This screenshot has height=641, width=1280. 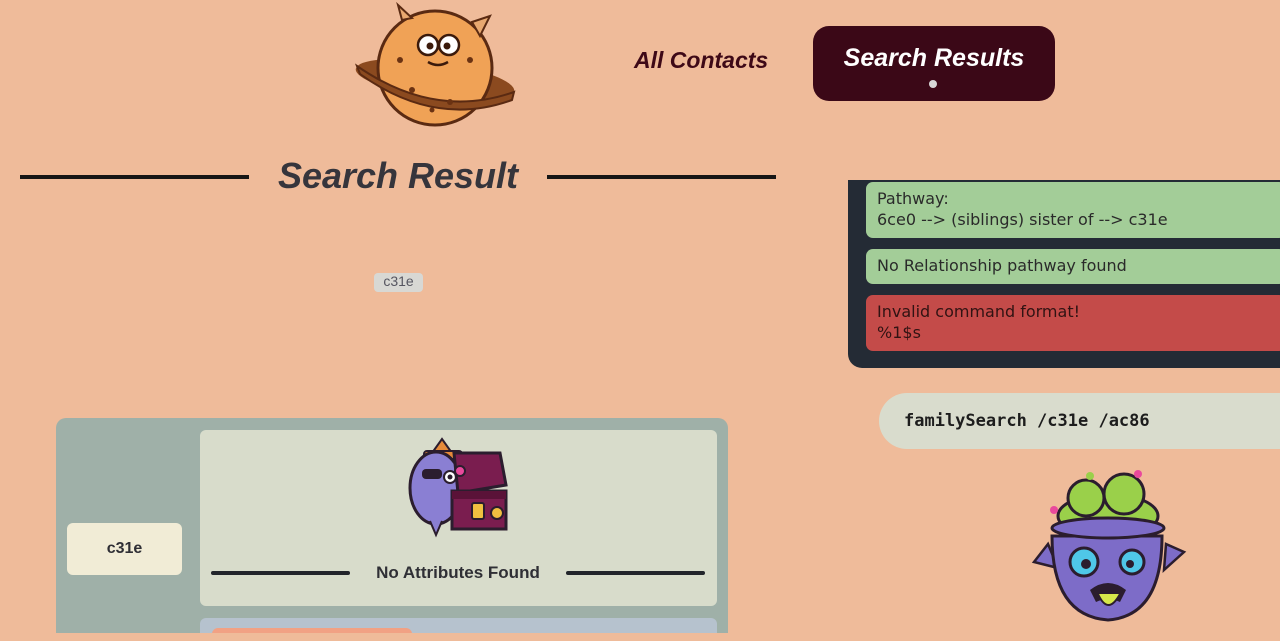 What do you see at coordinates (635, 573) in the screenshot?
I see `divider-right` at bounding box center [635, 573].